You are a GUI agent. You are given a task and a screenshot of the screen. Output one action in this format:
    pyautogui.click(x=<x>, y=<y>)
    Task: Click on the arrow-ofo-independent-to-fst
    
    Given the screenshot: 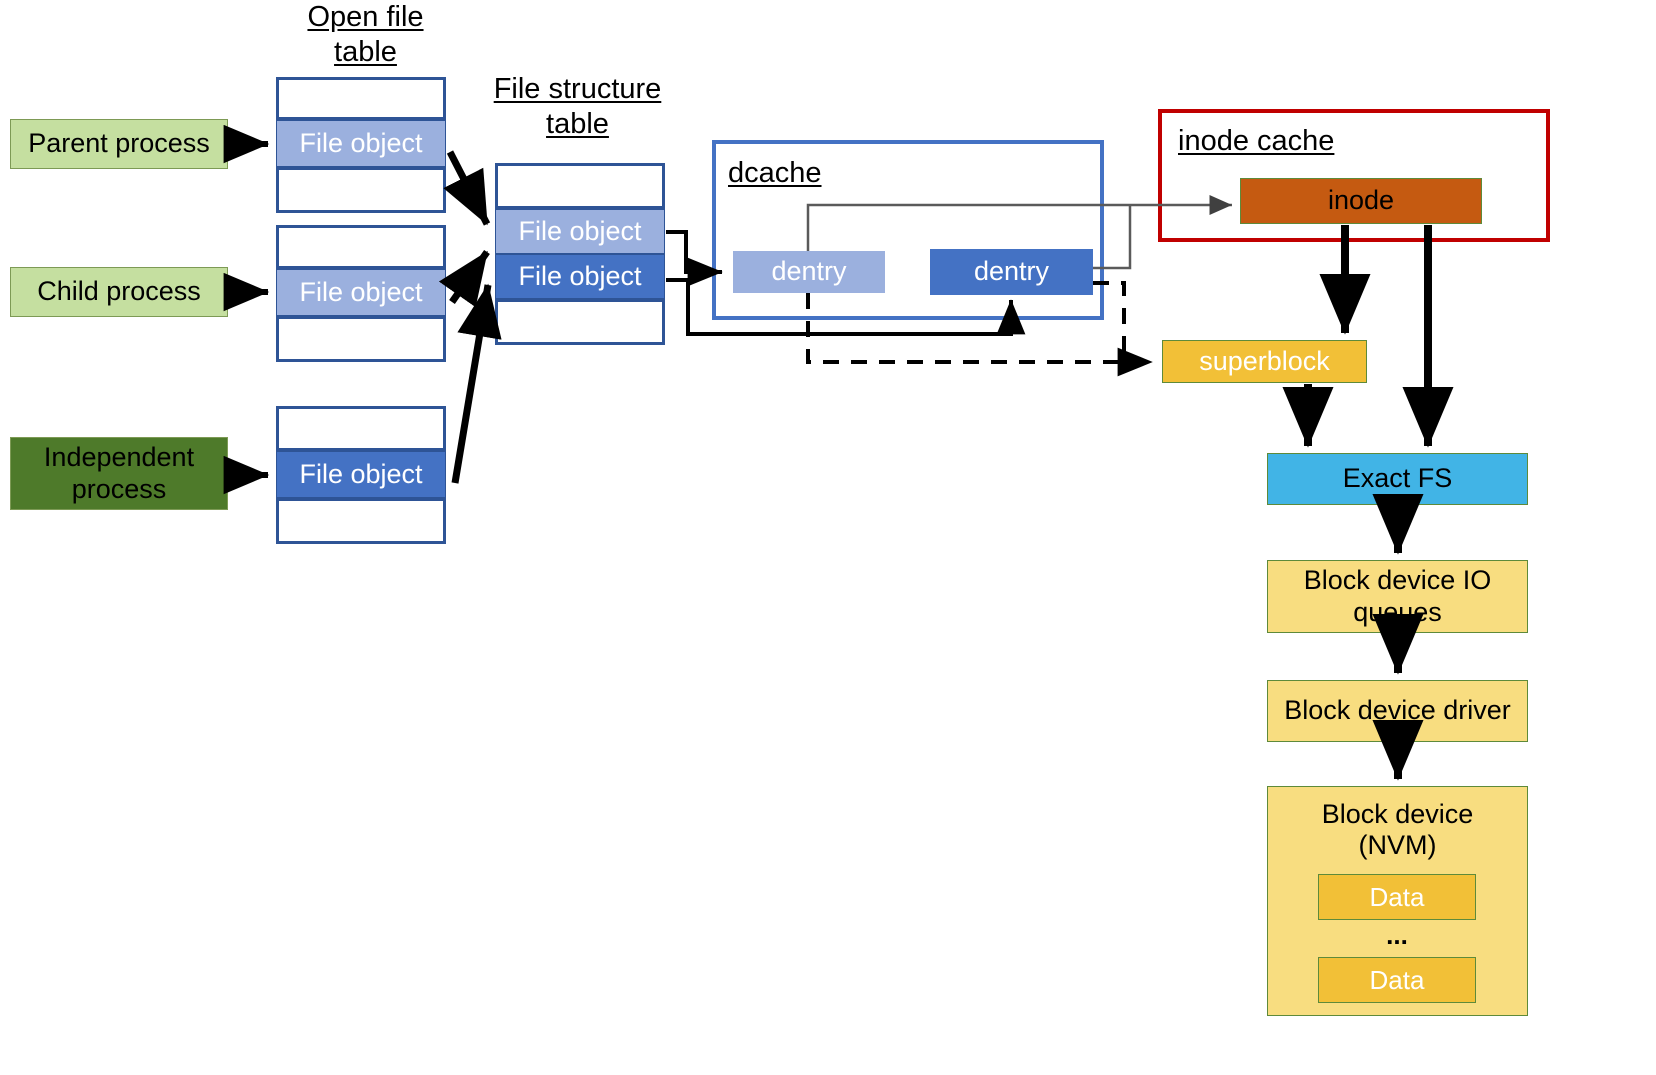 What is the action you would take?
    pyautogui.click(x=476, y=383)
    